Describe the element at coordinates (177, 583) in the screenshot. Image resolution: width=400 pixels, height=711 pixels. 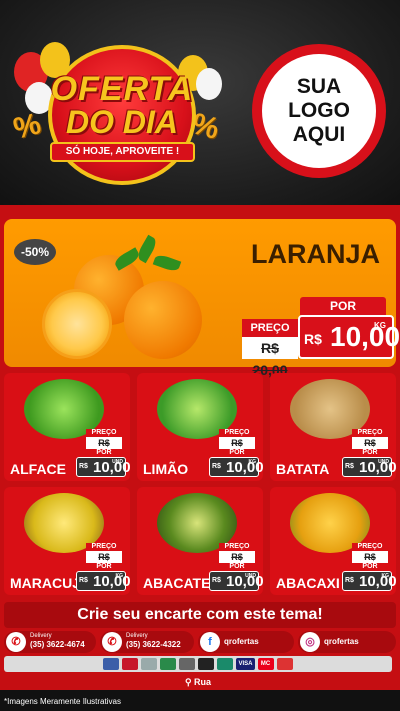
I see `product-name: ABACATE` at that location.